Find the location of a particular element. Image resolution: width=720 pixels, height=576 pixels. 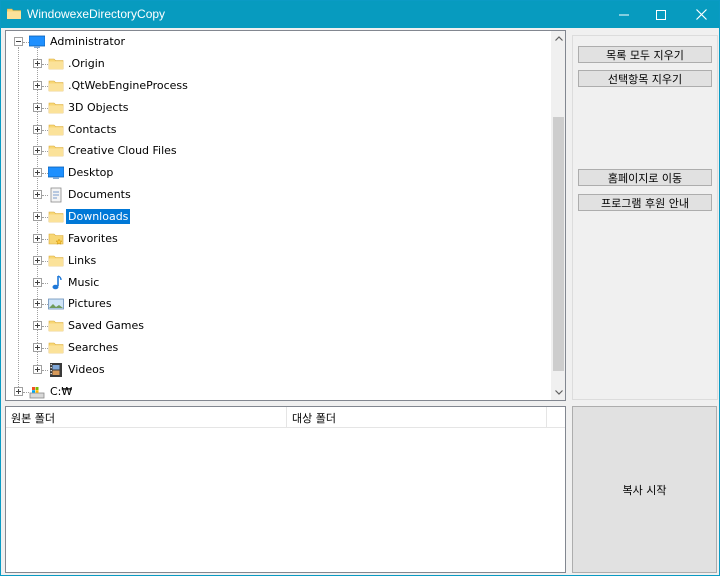

scroll-up-button is located at coordinates (558, 38).